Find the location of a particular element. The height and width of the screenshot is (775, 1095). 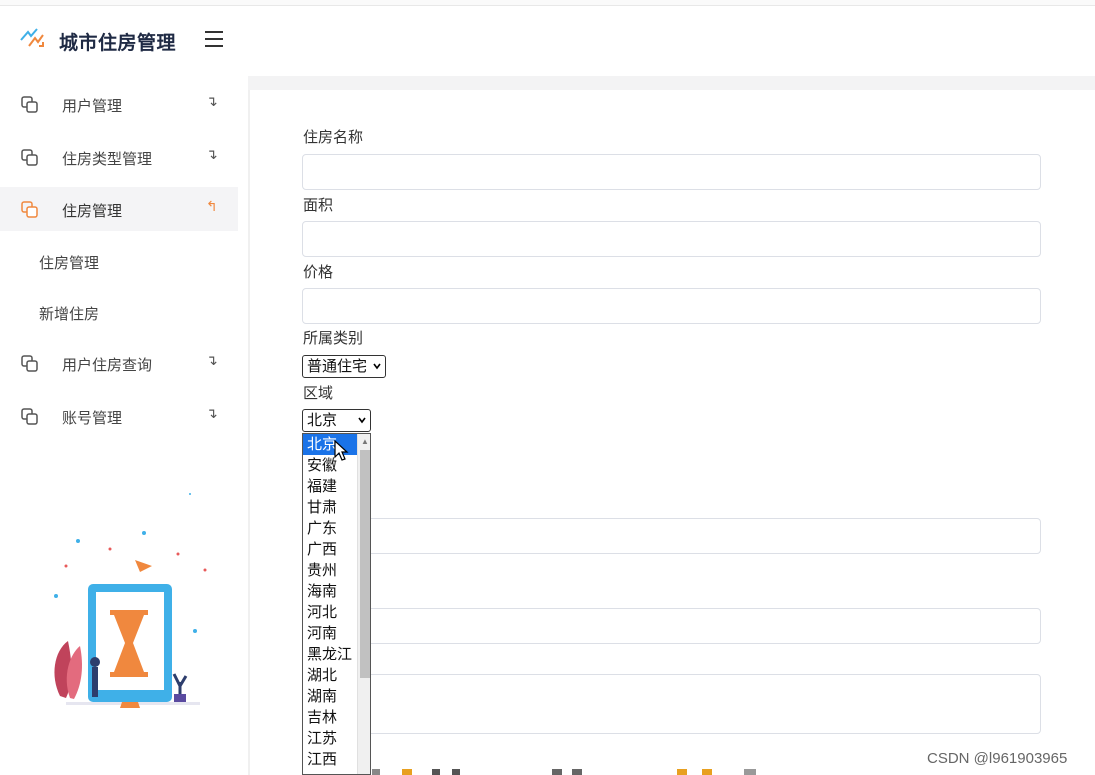

region-option: 湖南 is located at coordinates (330, 696).